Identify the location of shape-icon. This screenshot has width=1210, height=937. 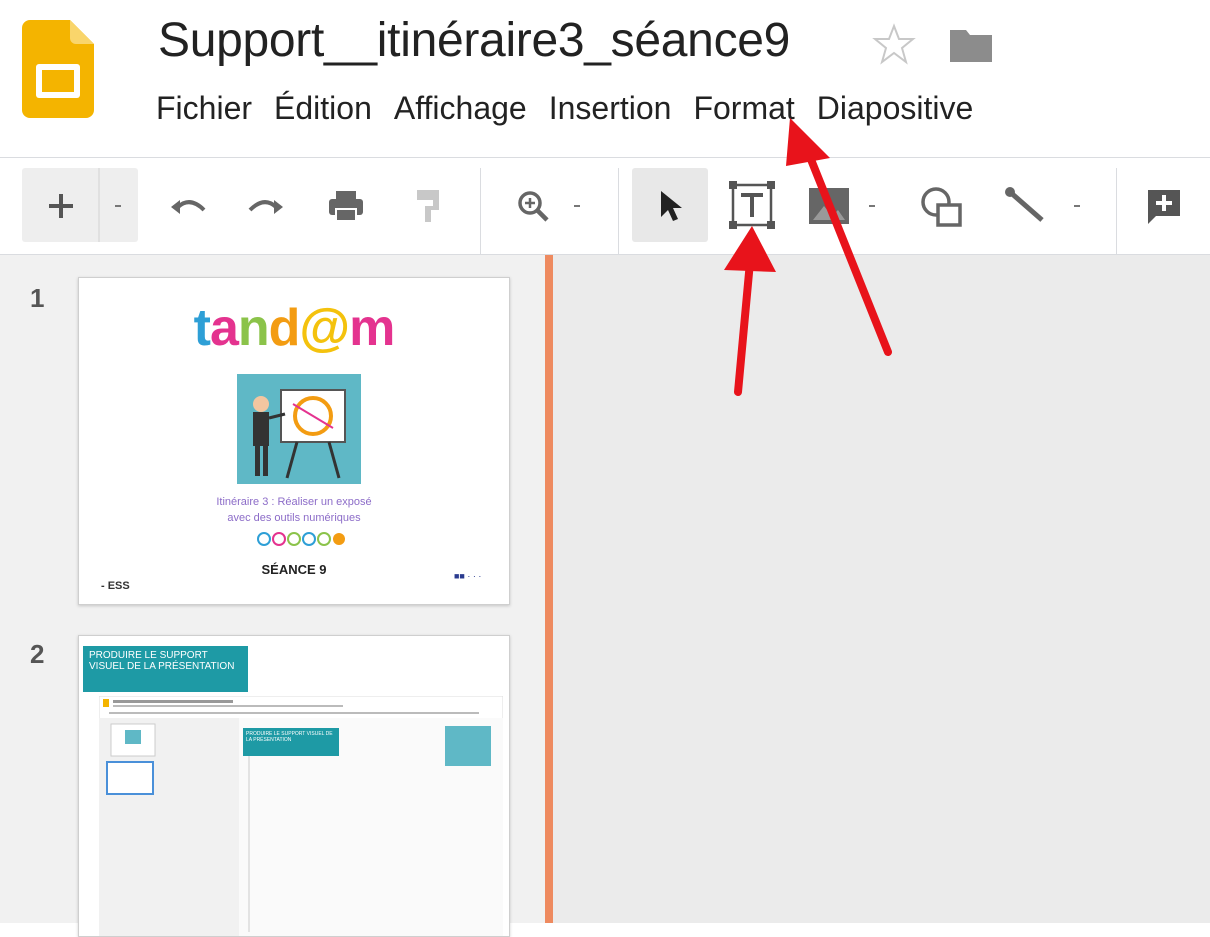
(941, 207).